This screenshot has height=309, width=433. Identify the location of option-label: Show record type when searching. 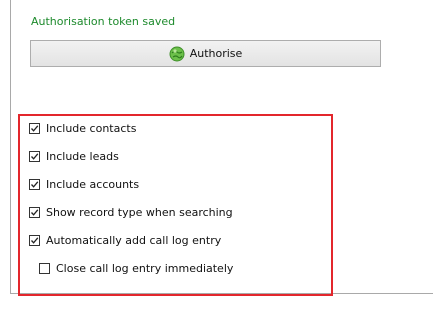
(139, 212).